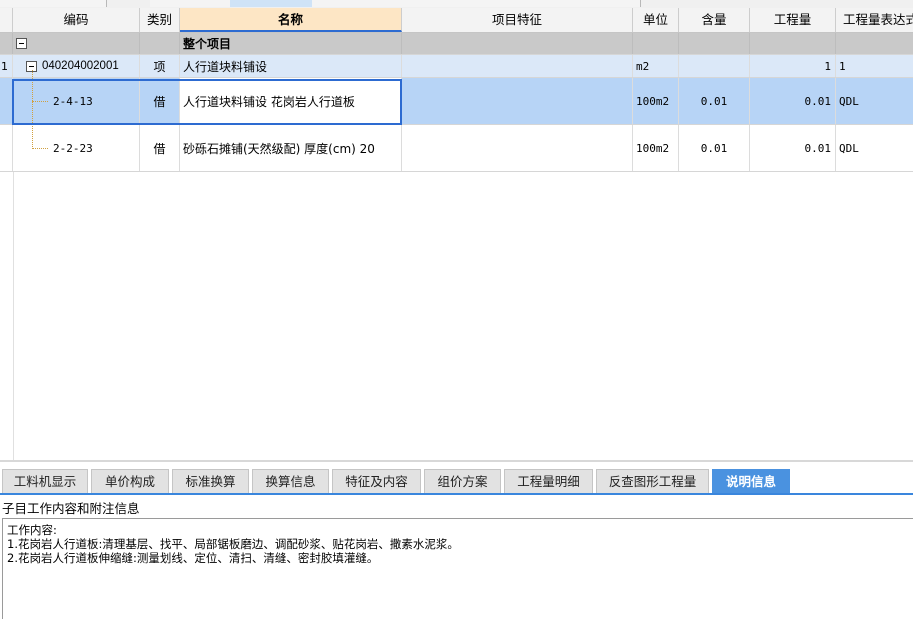 The height and width of the screenshot is (619, 913). Describe the element at coordinates (271, 3) in the screenshot. I see `top-tab-active` at that location.